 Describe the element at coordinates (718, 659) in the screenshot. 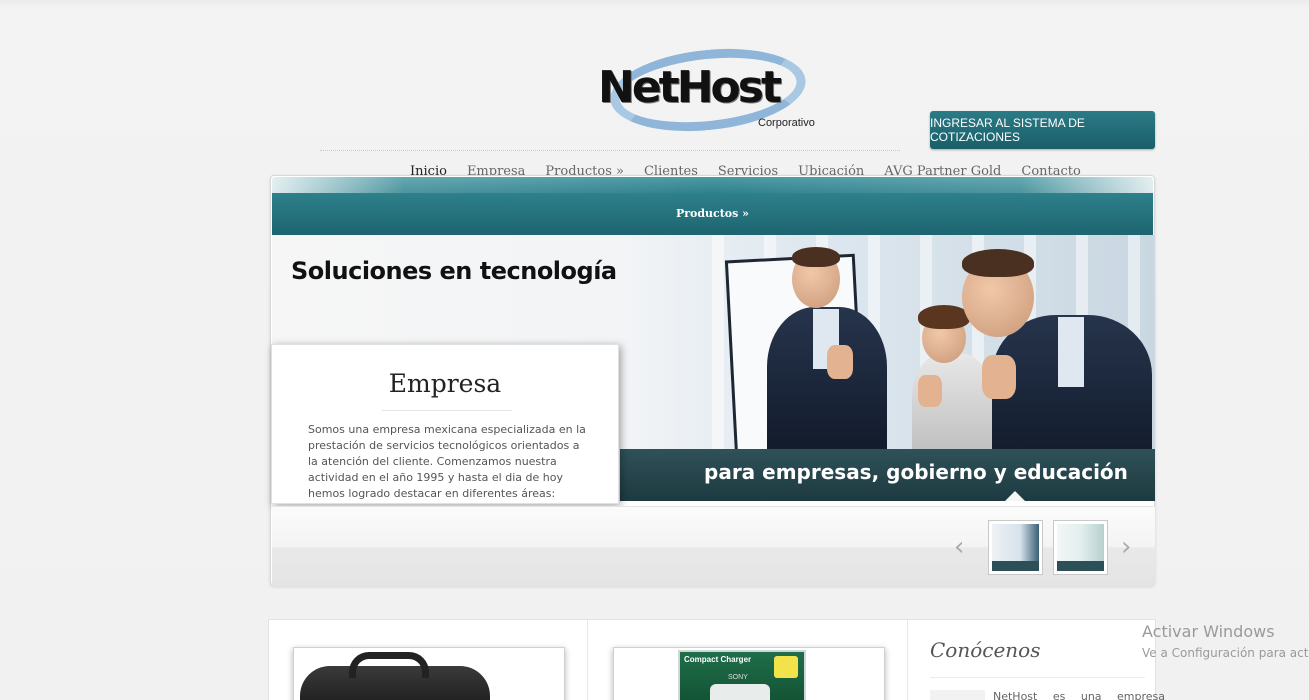

I see `charger-label: Compact Charger` at that location.